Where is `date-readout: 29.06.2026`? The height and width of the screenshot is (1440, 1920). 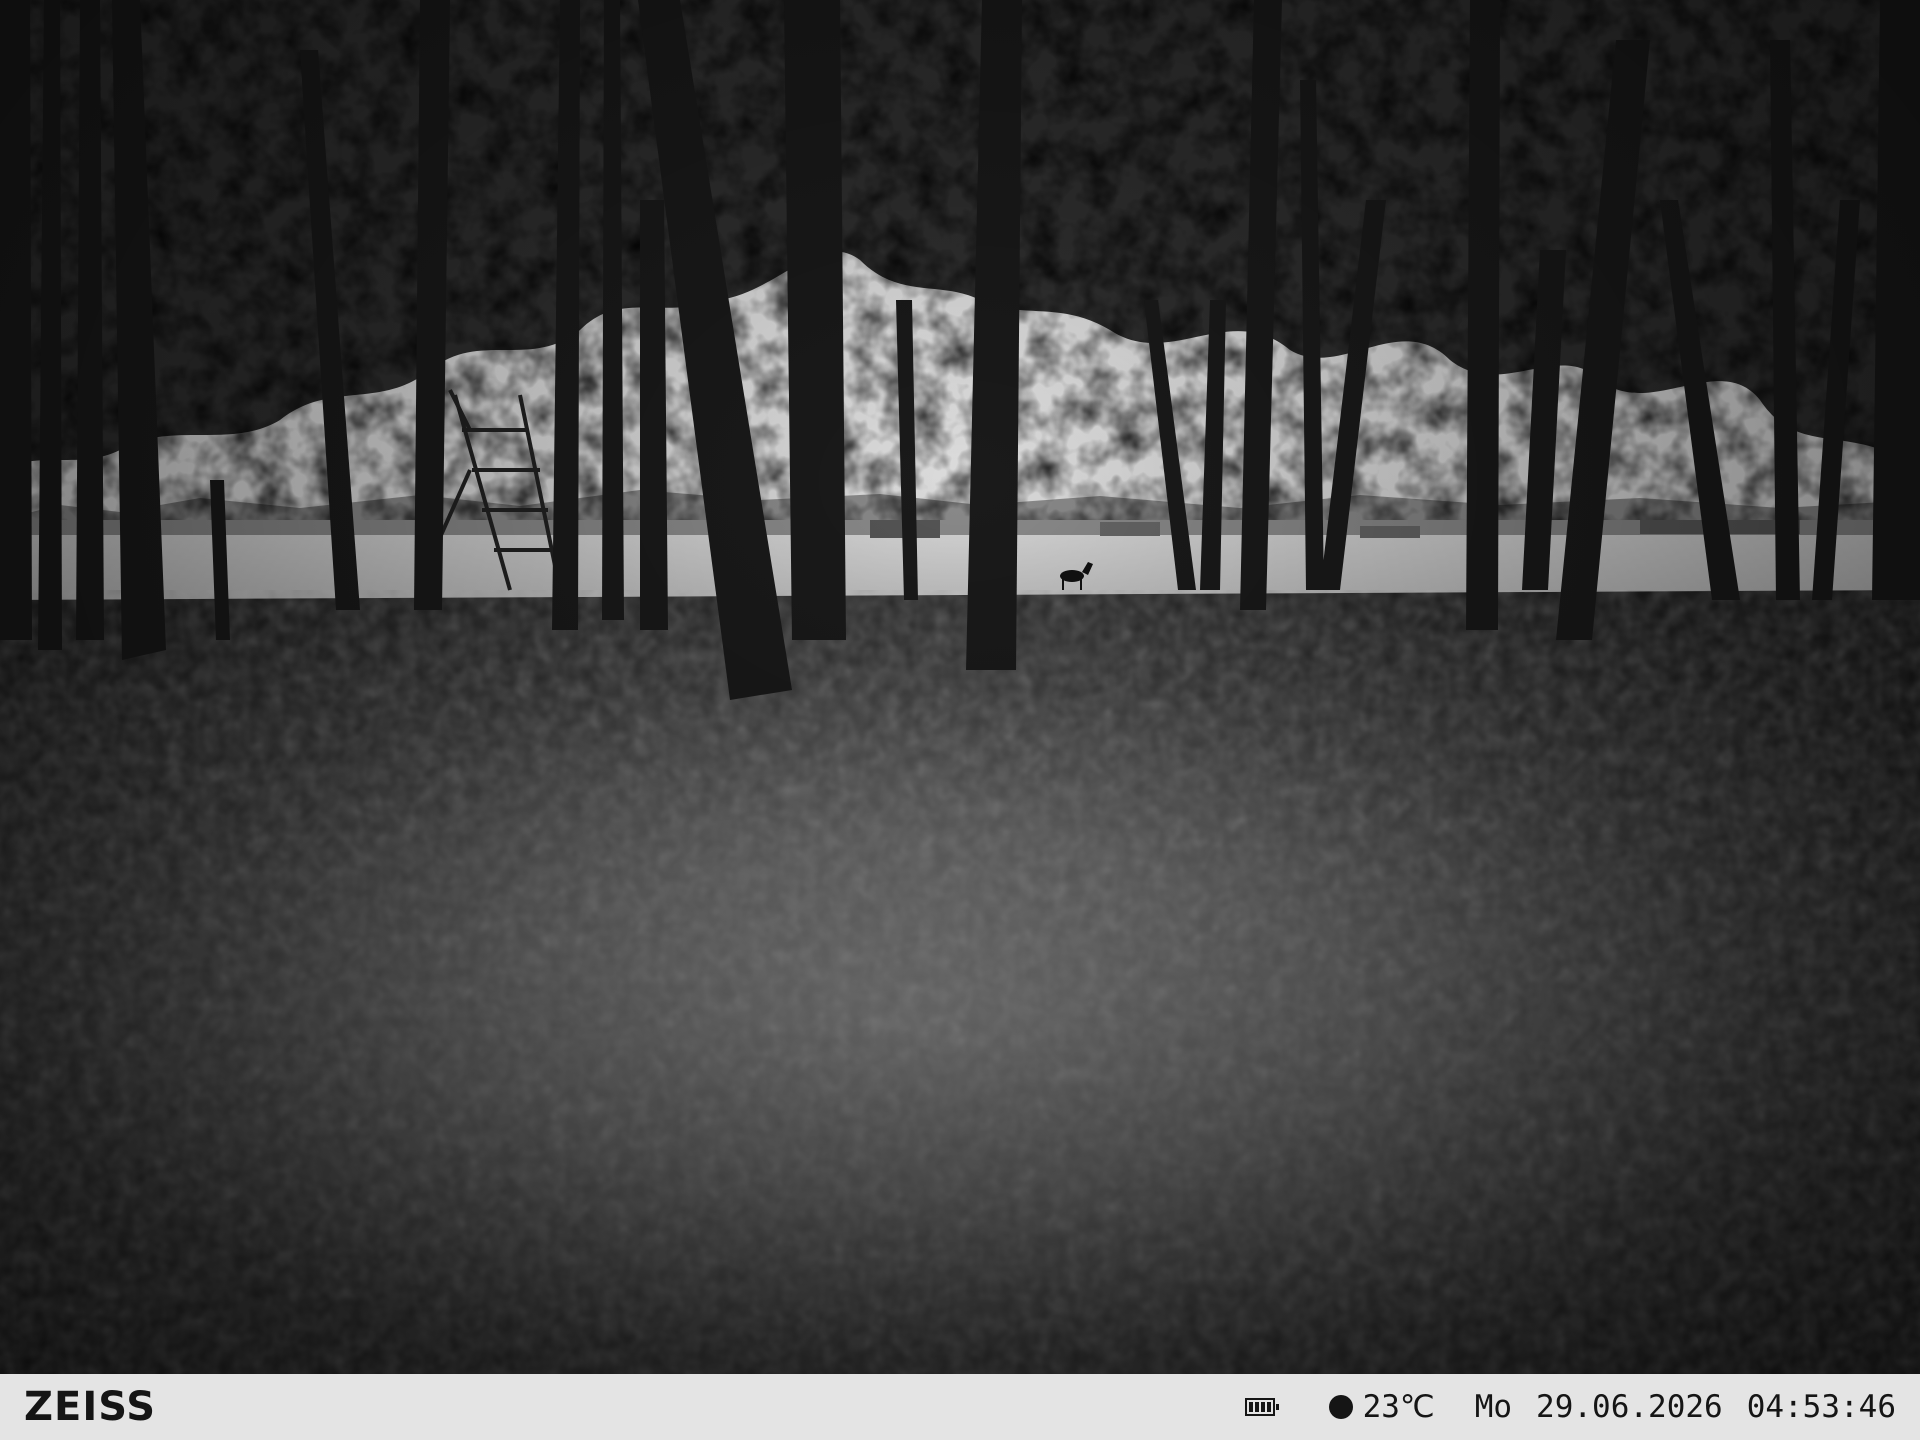 date-readout: 29.06.2026 is located at coordinates (1629, 1407).